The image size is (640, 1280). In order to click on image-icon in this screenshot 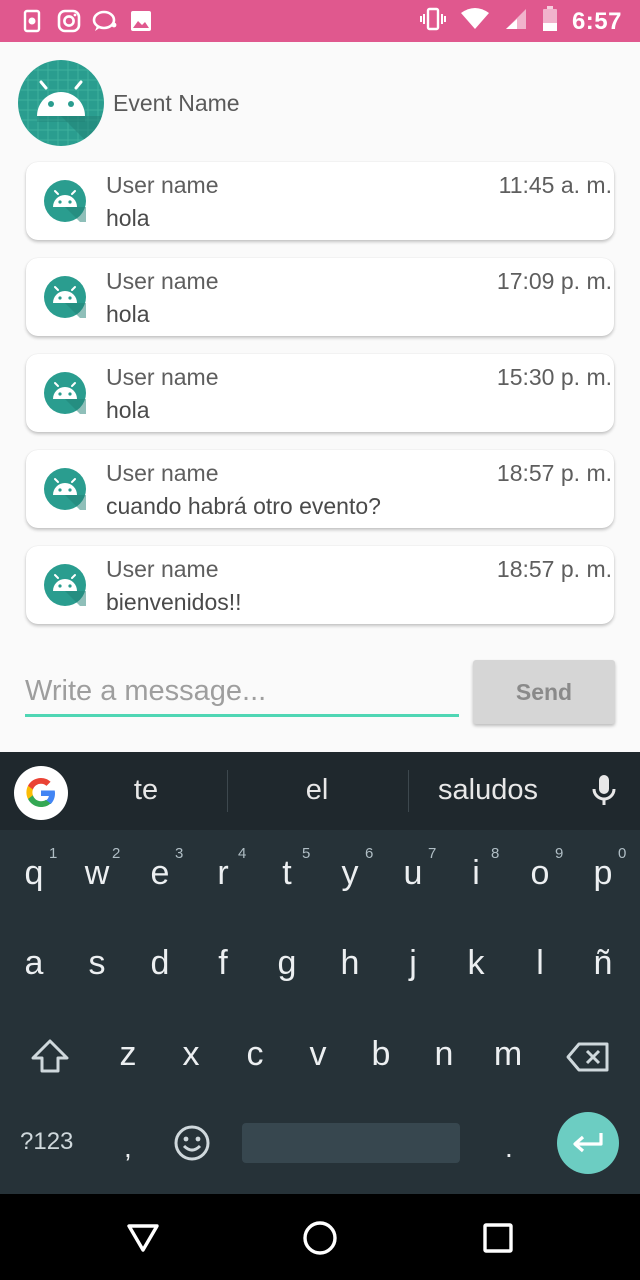, I will do `click(141, 21)`.